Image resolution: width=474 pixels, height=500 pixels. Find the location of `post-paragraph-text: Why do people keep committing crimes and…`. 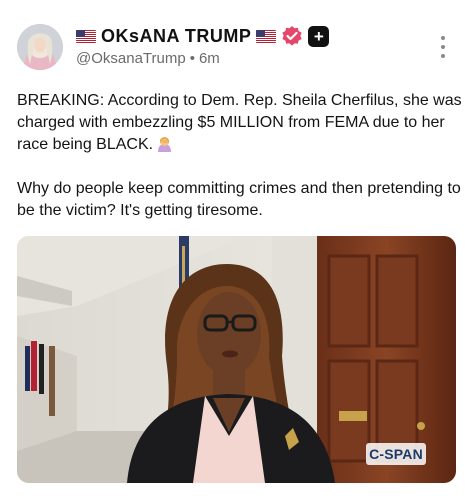

post-paragraph-text: Why do people keep committing crimes and… is located at coordinates (239, 199).